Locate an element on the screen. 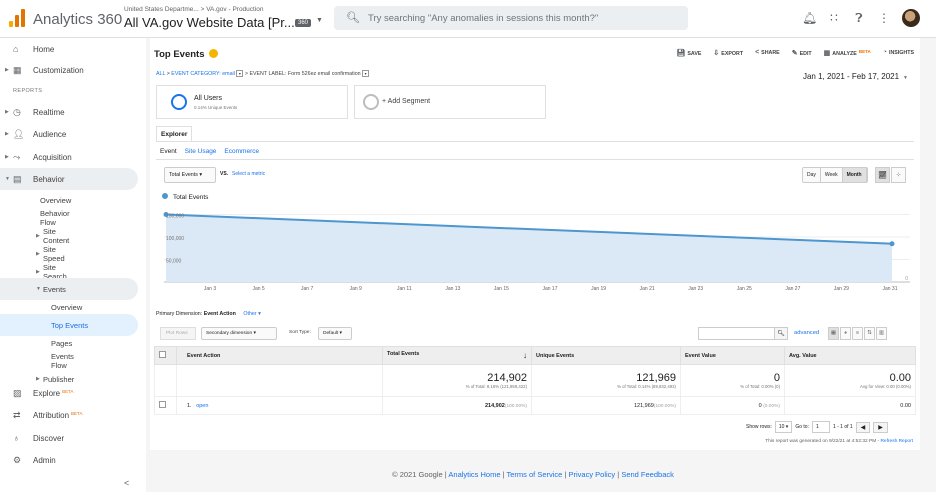 The width and height of the screenshot is (936, 492). show-rows-select: 10 ▾ is located at coordinates (783, 427).